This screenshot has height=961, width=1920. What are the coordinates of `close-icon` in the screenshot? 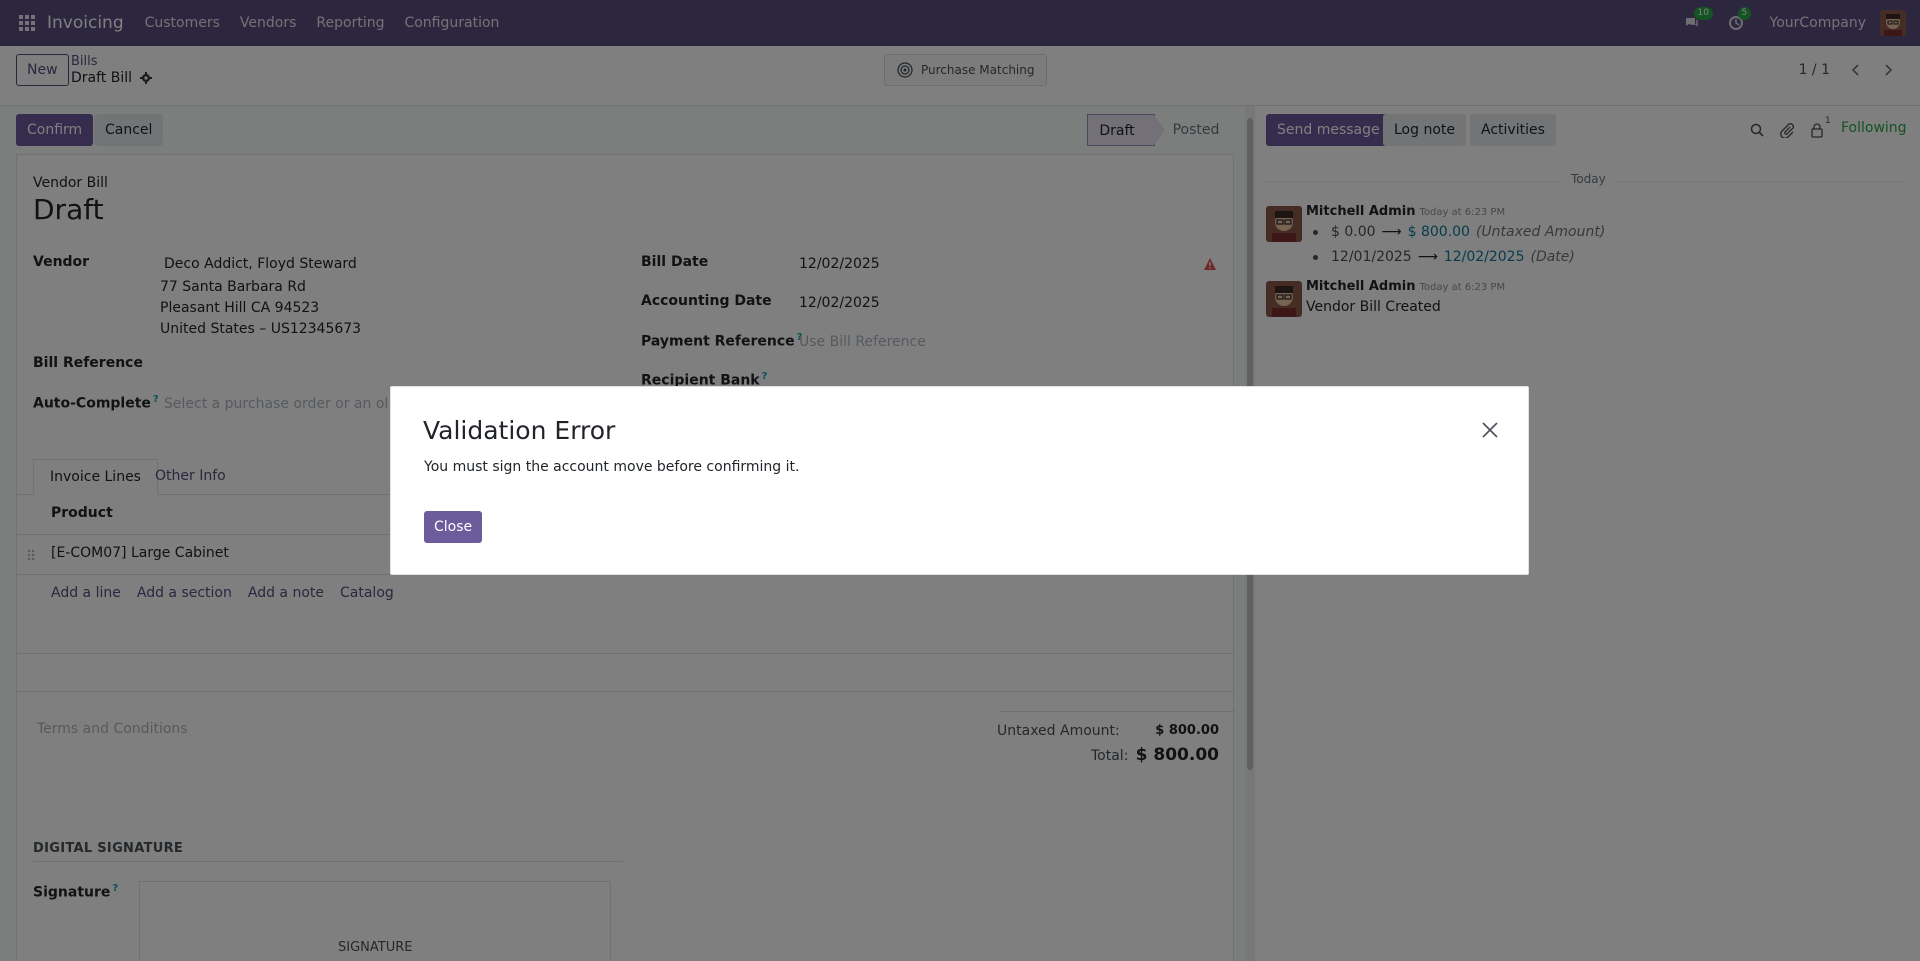 It's located at (1490, 430).